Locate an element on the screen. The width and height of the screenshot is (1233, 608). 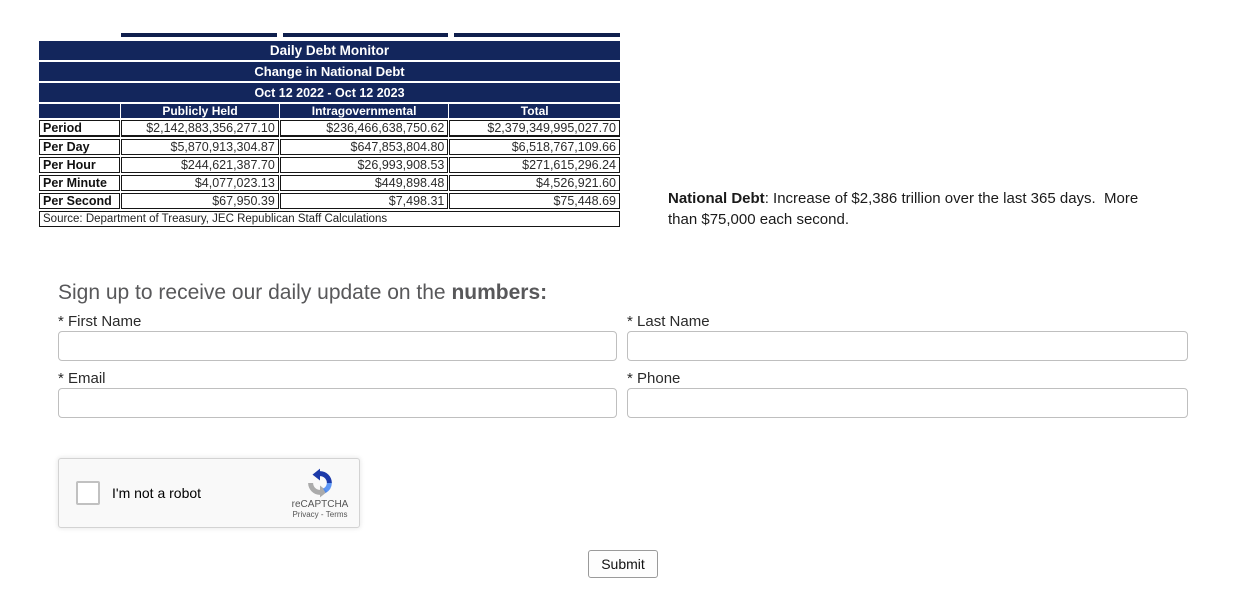
table-top-border-bars is located at coordinates (371, 35).